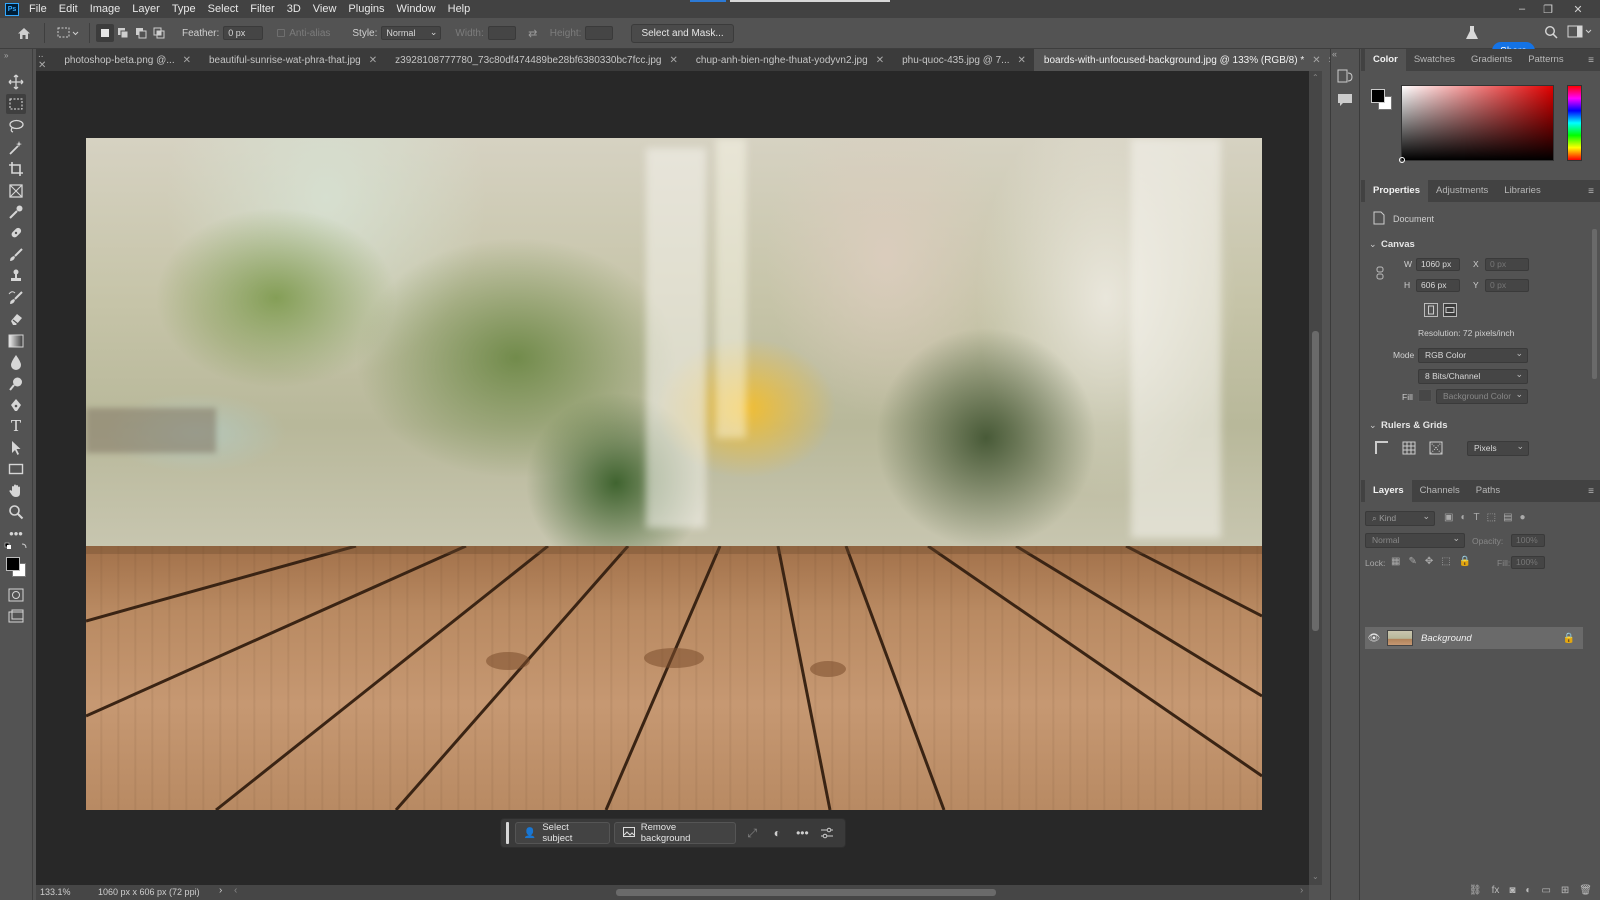  I want to click on menu-window: Window, so click(416, 9).